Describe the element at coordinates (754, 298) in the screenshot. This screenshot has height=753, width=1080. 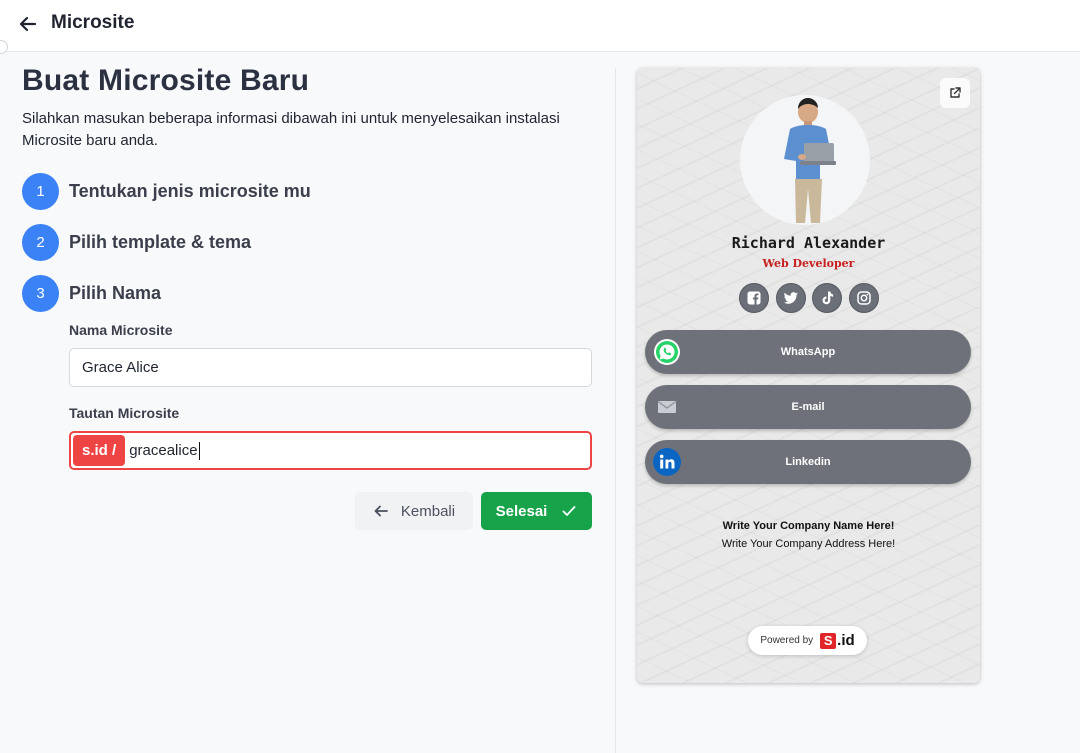
I see `facebook-icon` at that location.